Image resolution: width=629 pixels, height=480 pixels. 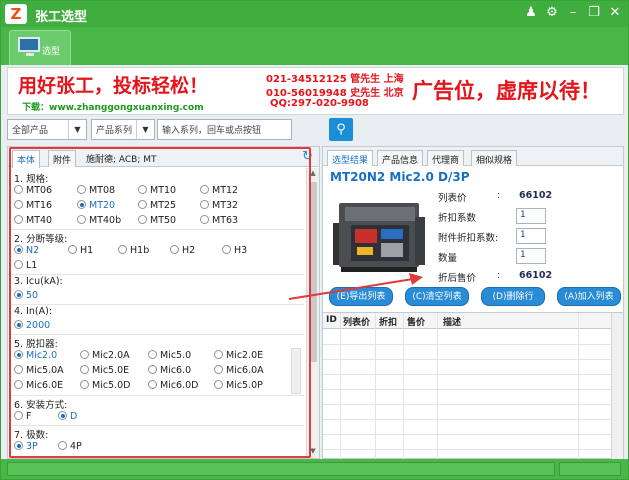 What do you see at coordinates (96, 190) in the screenshot?
I see `option-mt08: MT08` at bounding box center [96, 190].